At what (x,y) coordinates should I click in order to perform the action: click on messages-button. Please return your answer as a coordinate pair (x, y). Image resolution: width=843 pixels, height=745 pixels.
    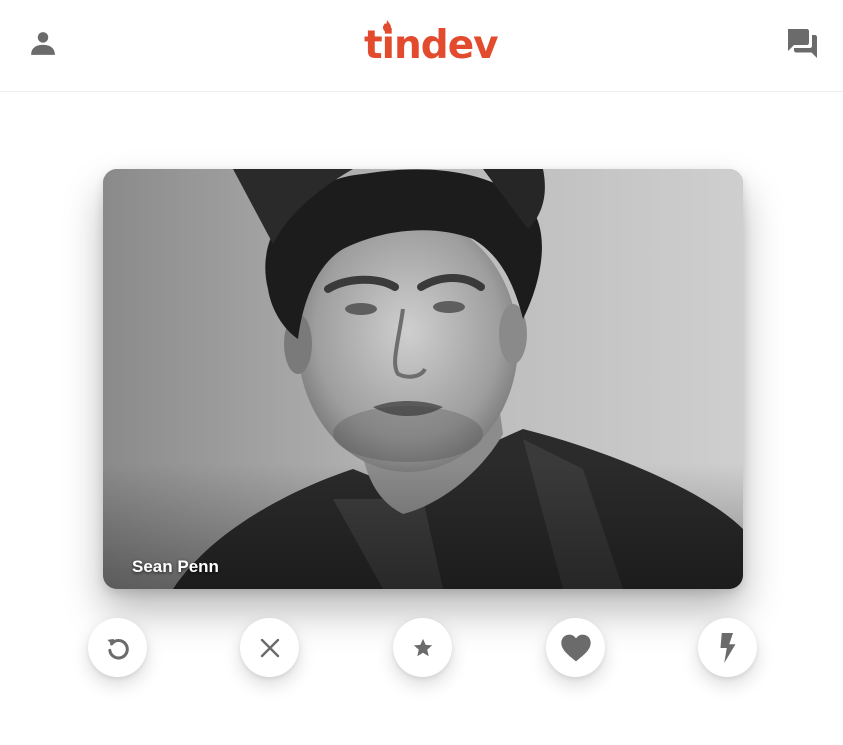
    Looking at the image, I should click on (802, 43).